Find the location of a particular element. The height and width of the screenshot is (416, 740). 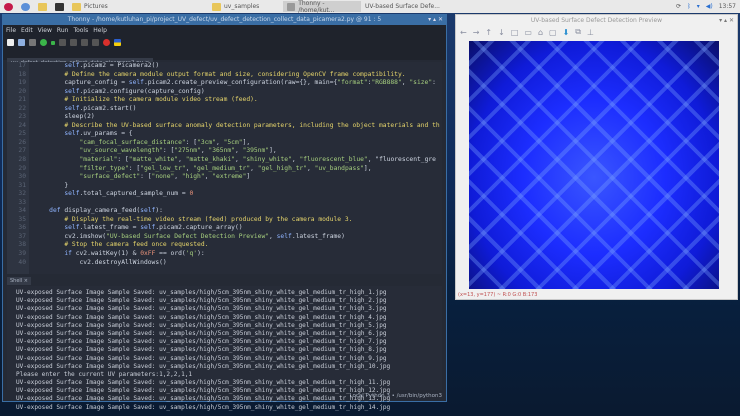

properties-icon: ⊥ is located at coordinates (590, 32).